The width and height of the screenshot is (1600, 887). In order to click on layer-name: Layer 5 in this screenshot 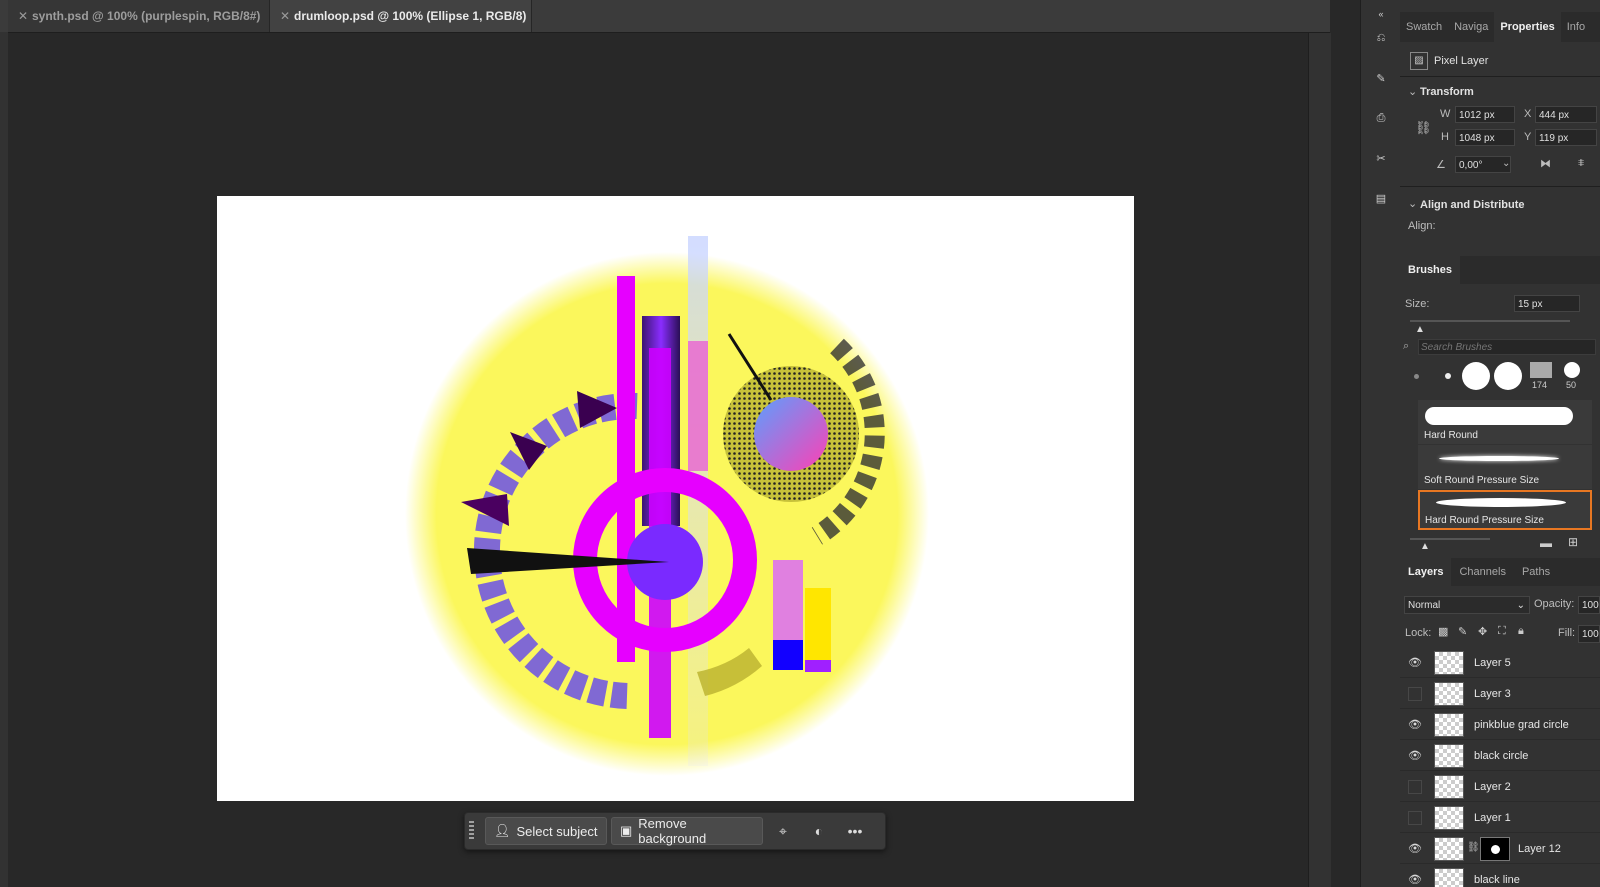, I will do `click(1492, 663)`.